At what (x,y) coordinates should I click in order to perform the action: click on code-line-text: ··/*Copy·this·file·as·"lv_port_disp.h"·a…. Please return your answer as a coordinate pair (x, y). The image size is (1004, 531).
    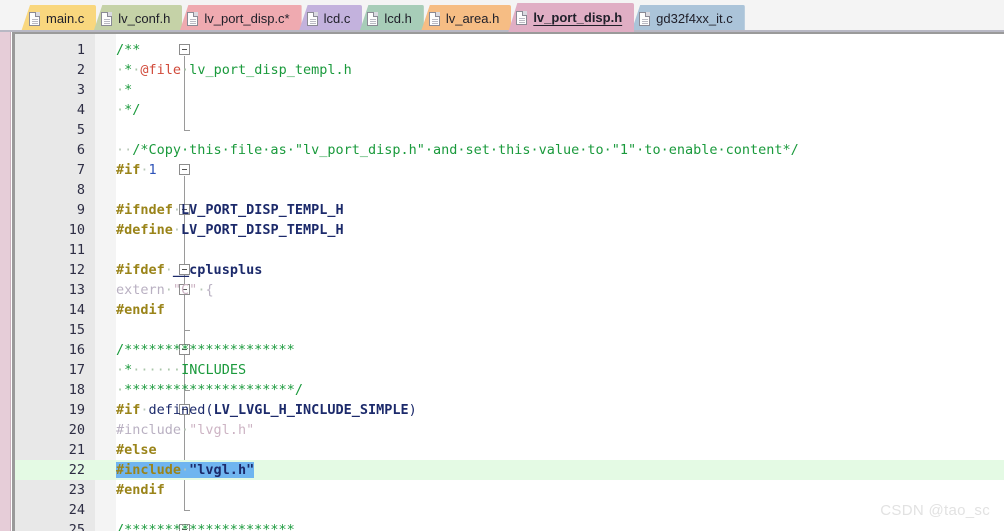
    Looking at the image, I should click on (457, 150).